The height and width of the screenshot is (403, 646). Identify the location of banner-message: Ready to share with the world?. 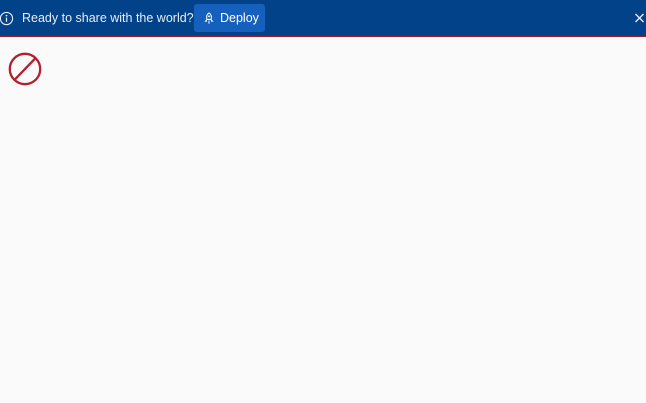
(108, 18).